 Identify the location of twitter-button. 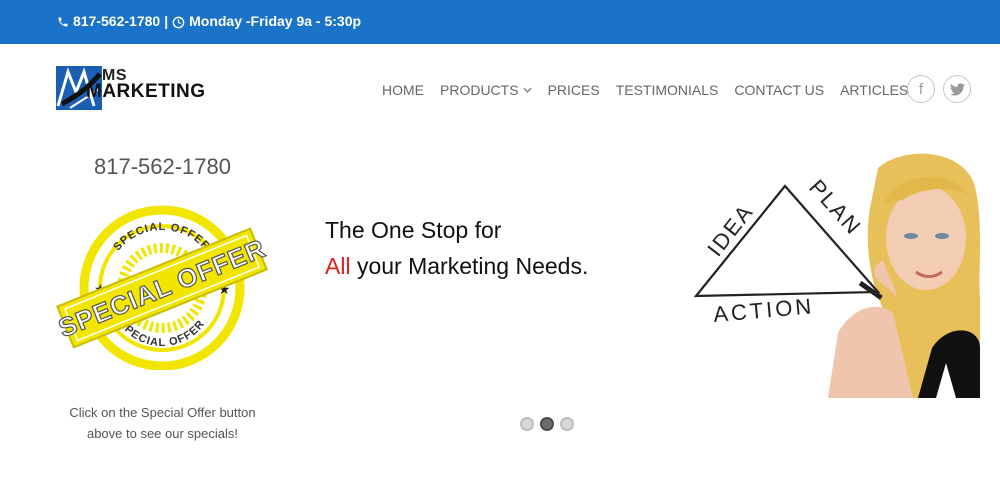
(957, 89).